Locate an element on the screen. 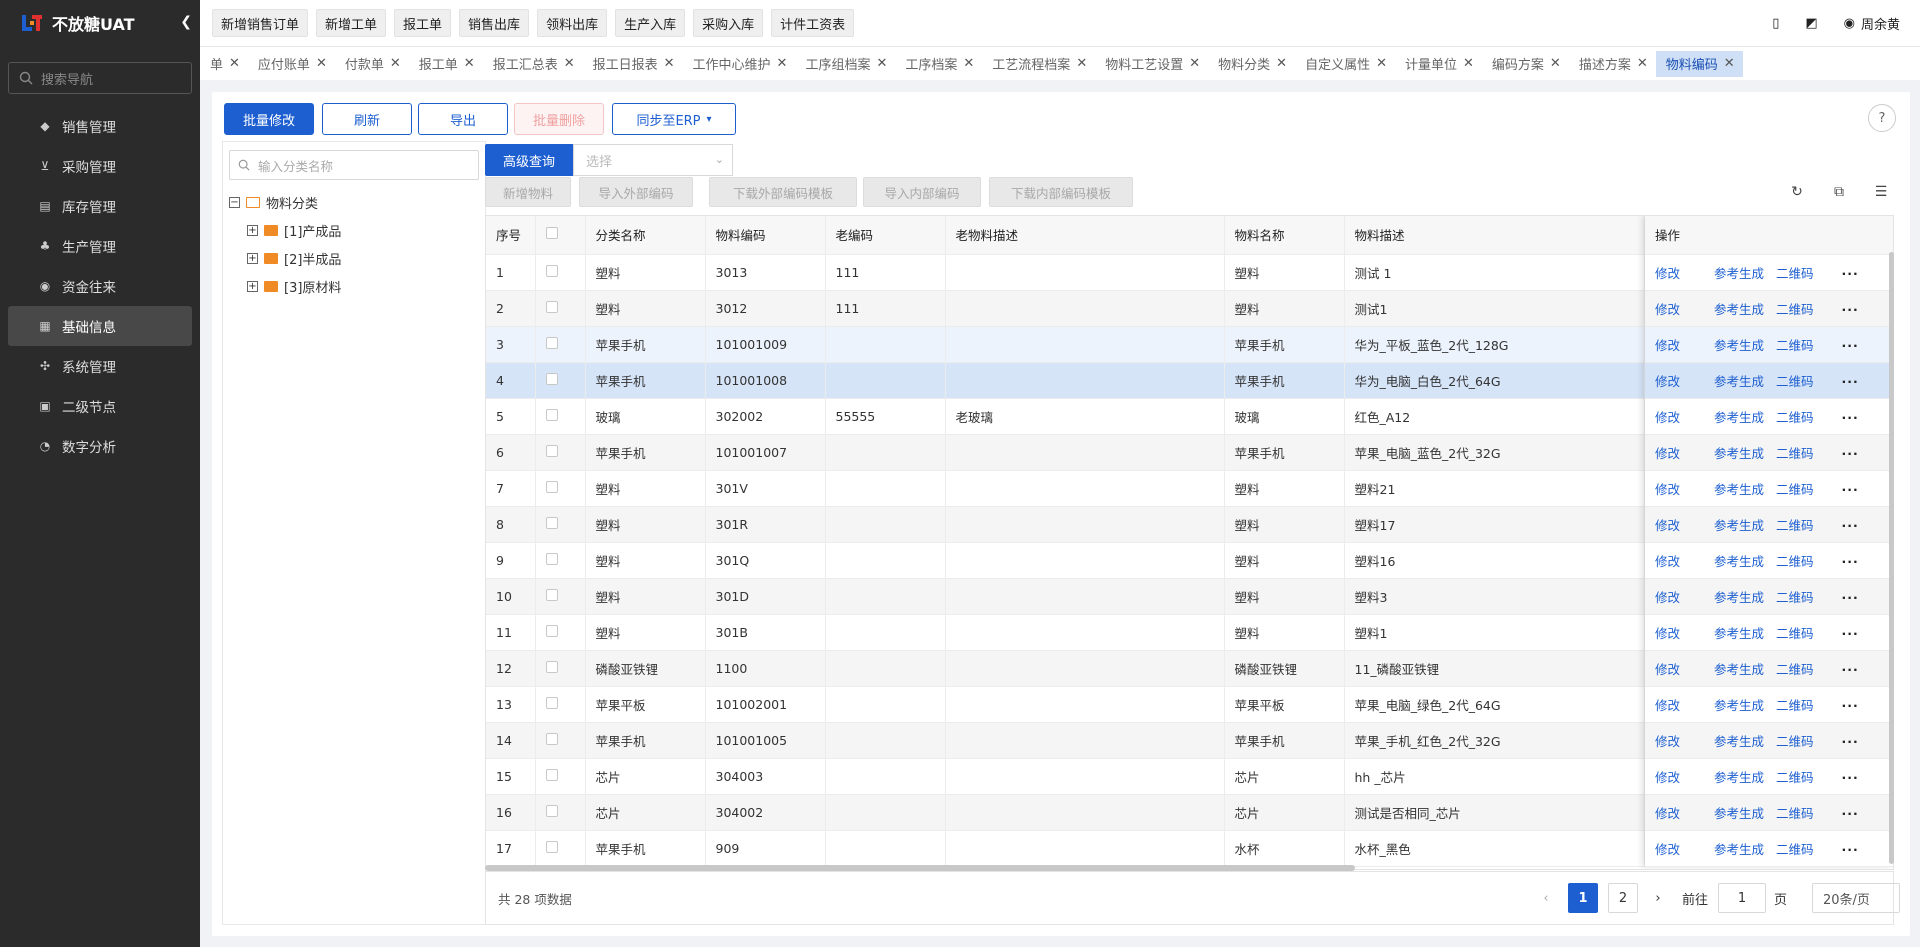  batch-edit-button: 批量修改 is located at coordinates (269, 119).